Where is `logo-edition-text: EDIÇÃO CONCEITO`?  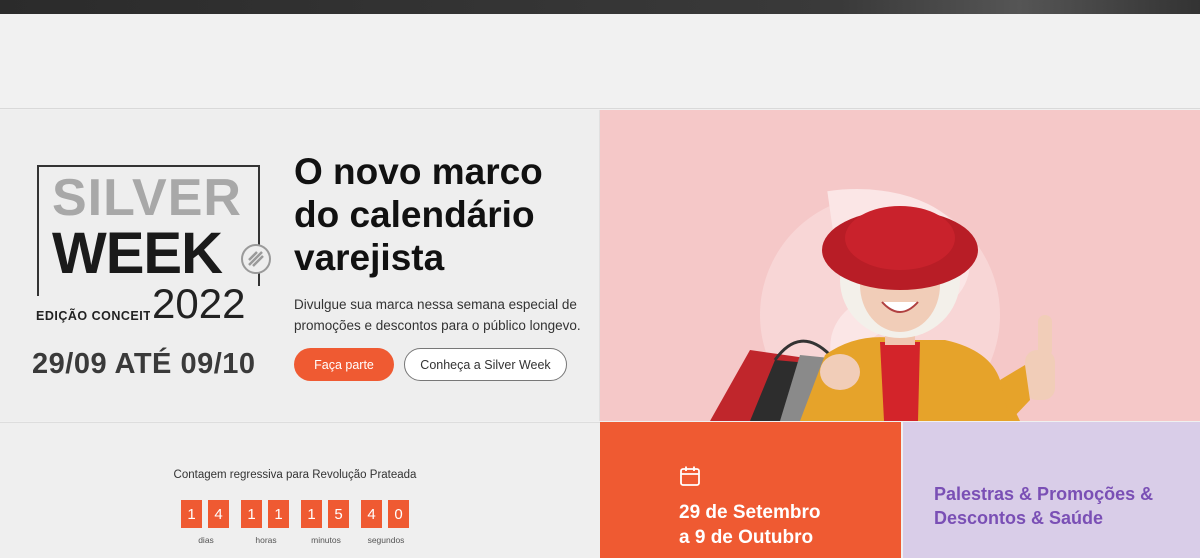
logo-edition-text: EDIÇÃO CONCEITO is located at coordinates (99, 316).